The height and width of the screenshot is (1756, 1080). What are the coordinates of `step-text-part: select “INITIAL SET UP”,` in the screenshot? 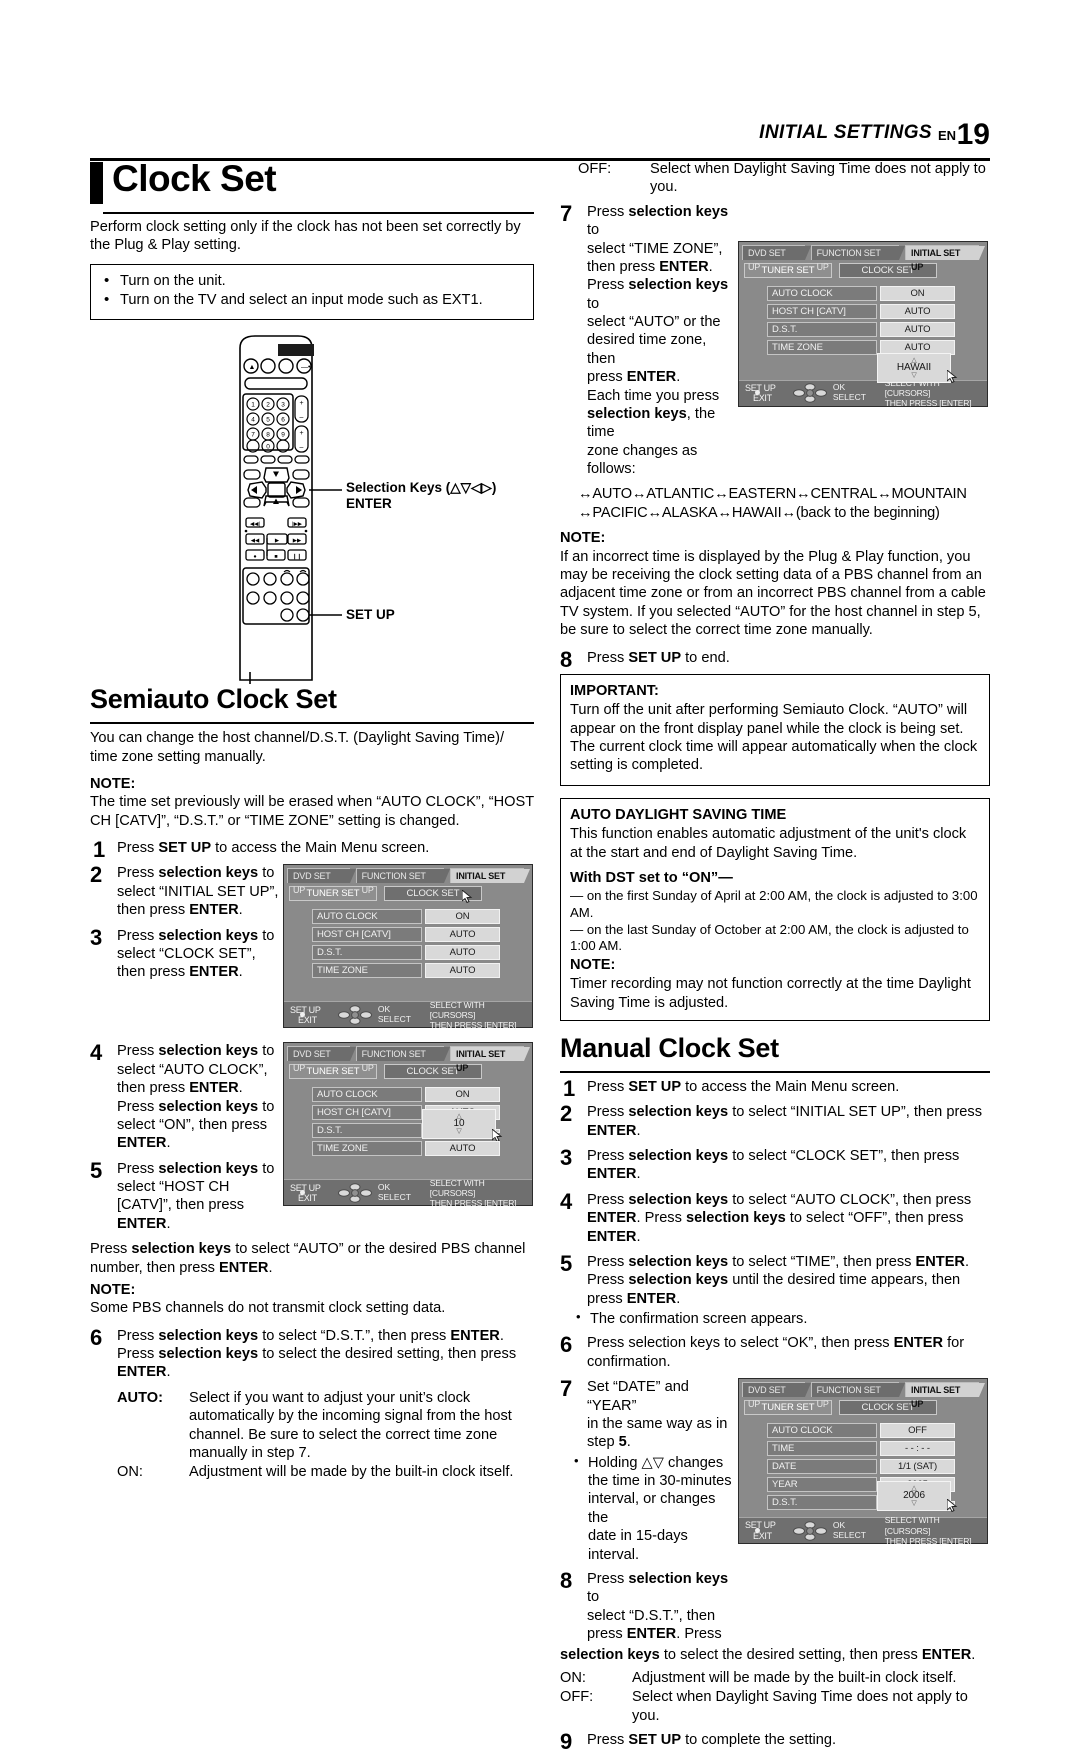 It's located at (198, 891).